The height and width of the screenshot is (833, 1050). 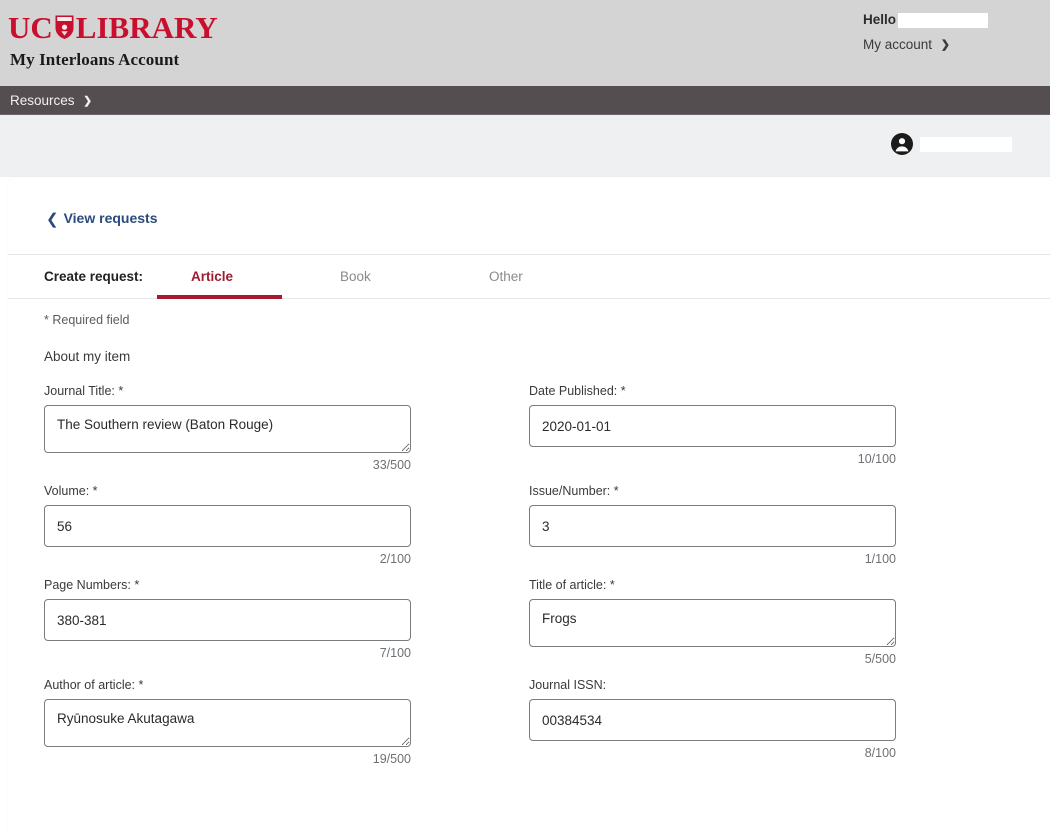 I want to click on logo-uc-text: UC, so click(x=30, y=27).